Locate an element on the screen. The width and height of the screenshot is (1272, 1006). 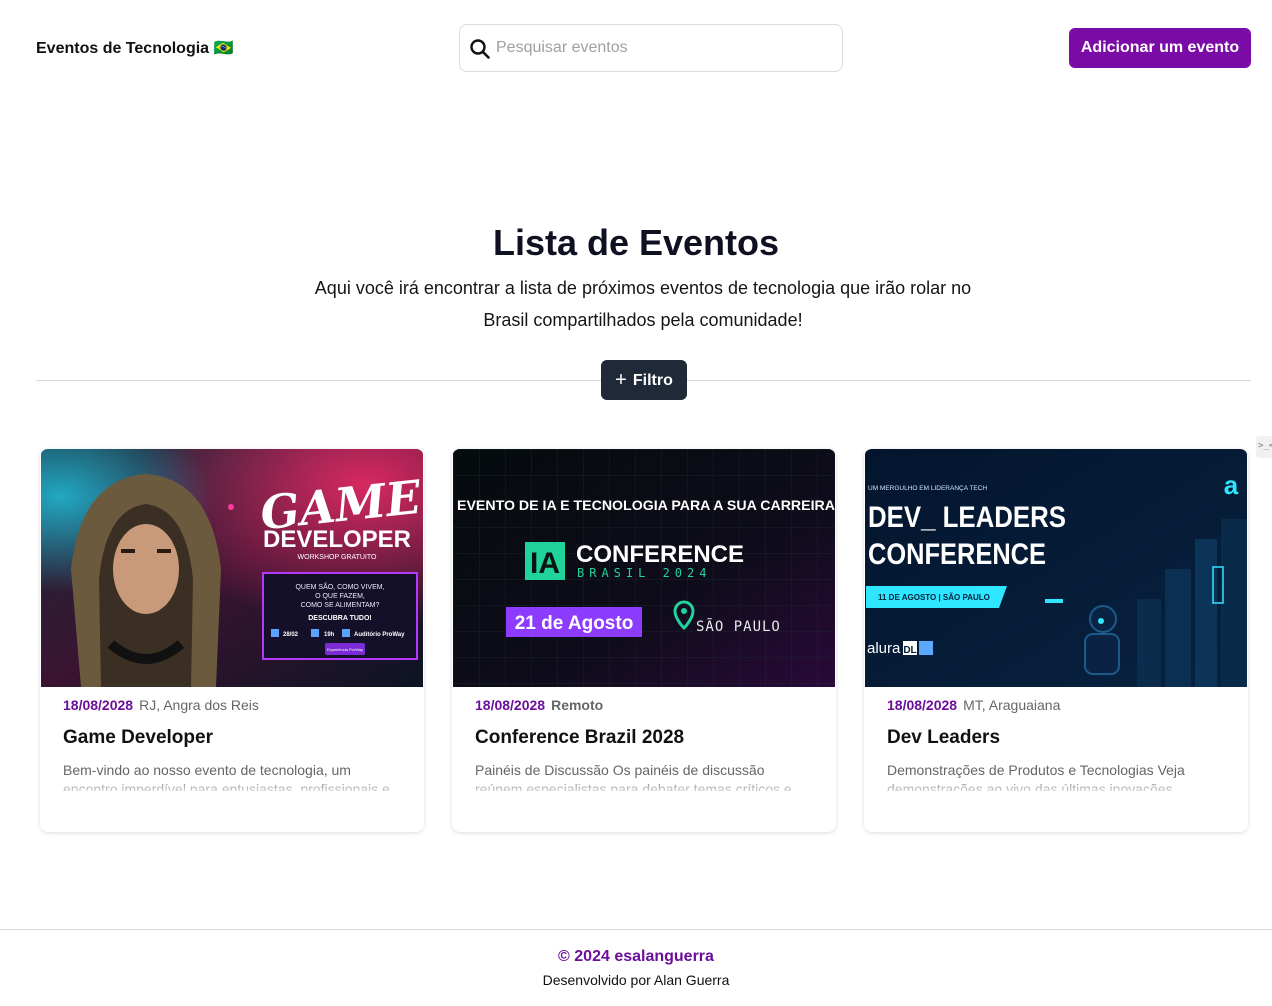
image-conf: CONFERENCE is located at coordinates (660, 554).